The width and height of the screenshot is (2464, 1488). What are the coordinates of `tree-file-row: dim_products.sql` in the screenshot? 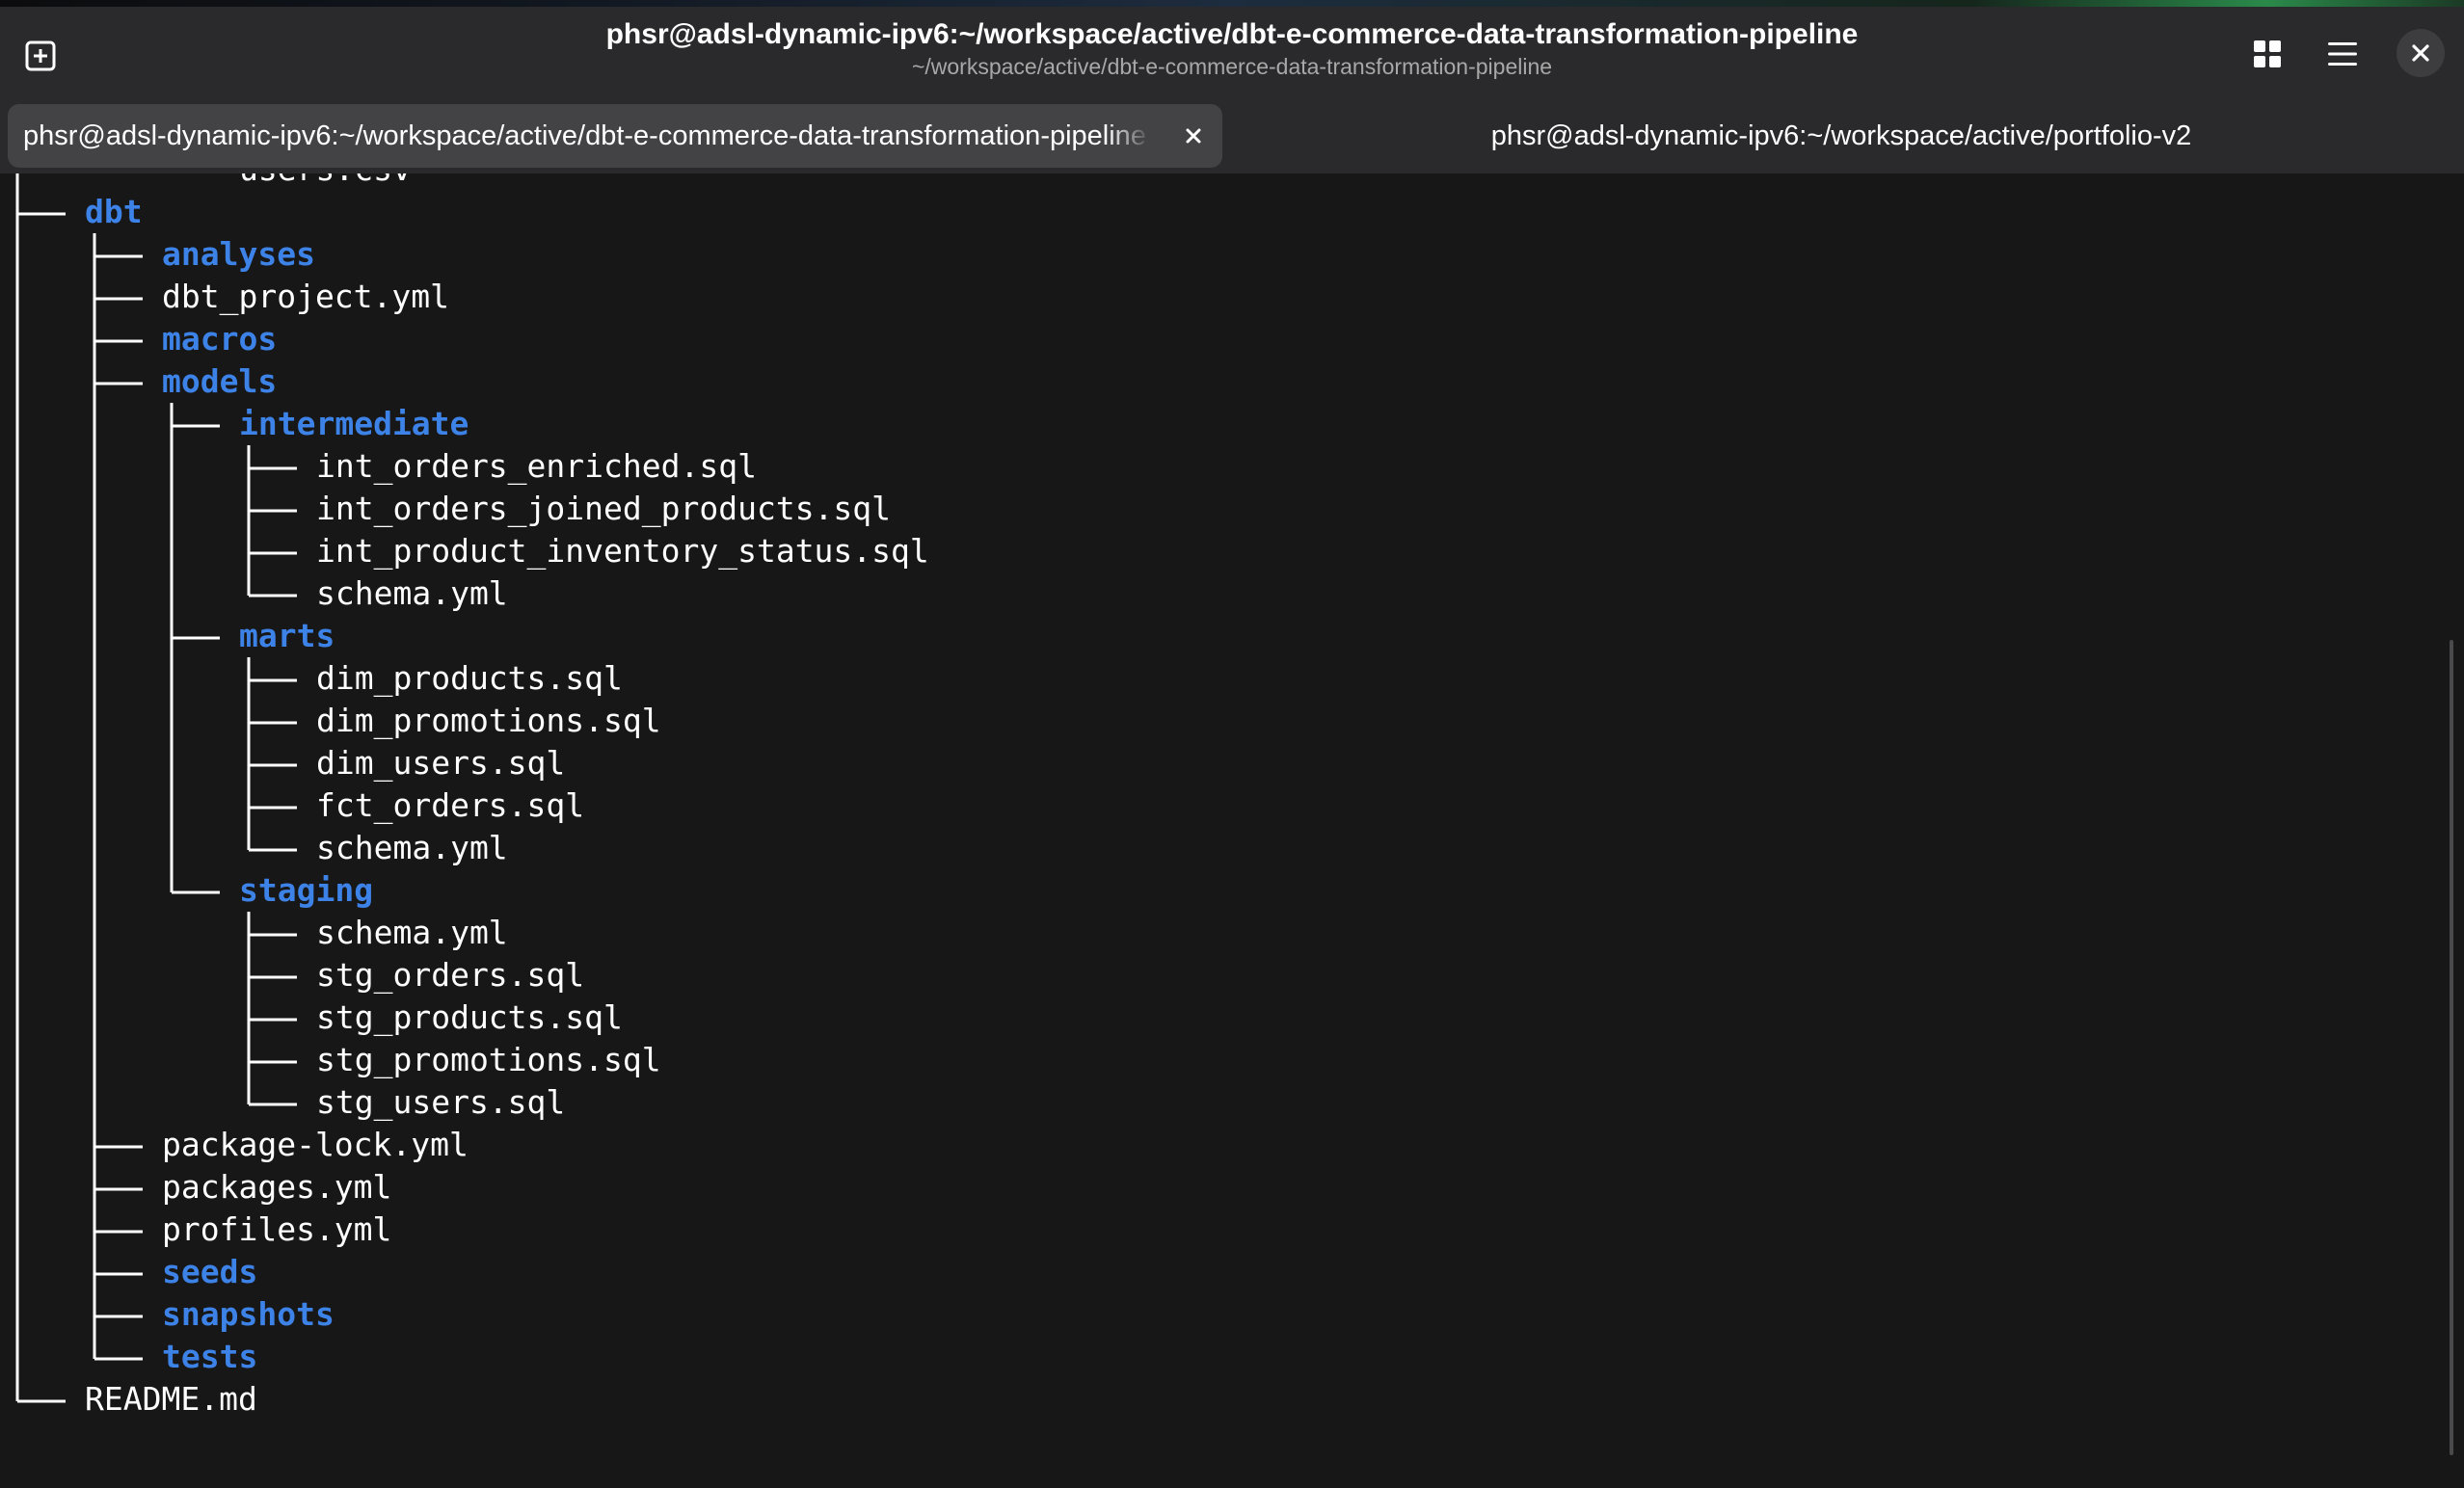 It's located at (1232, 678).